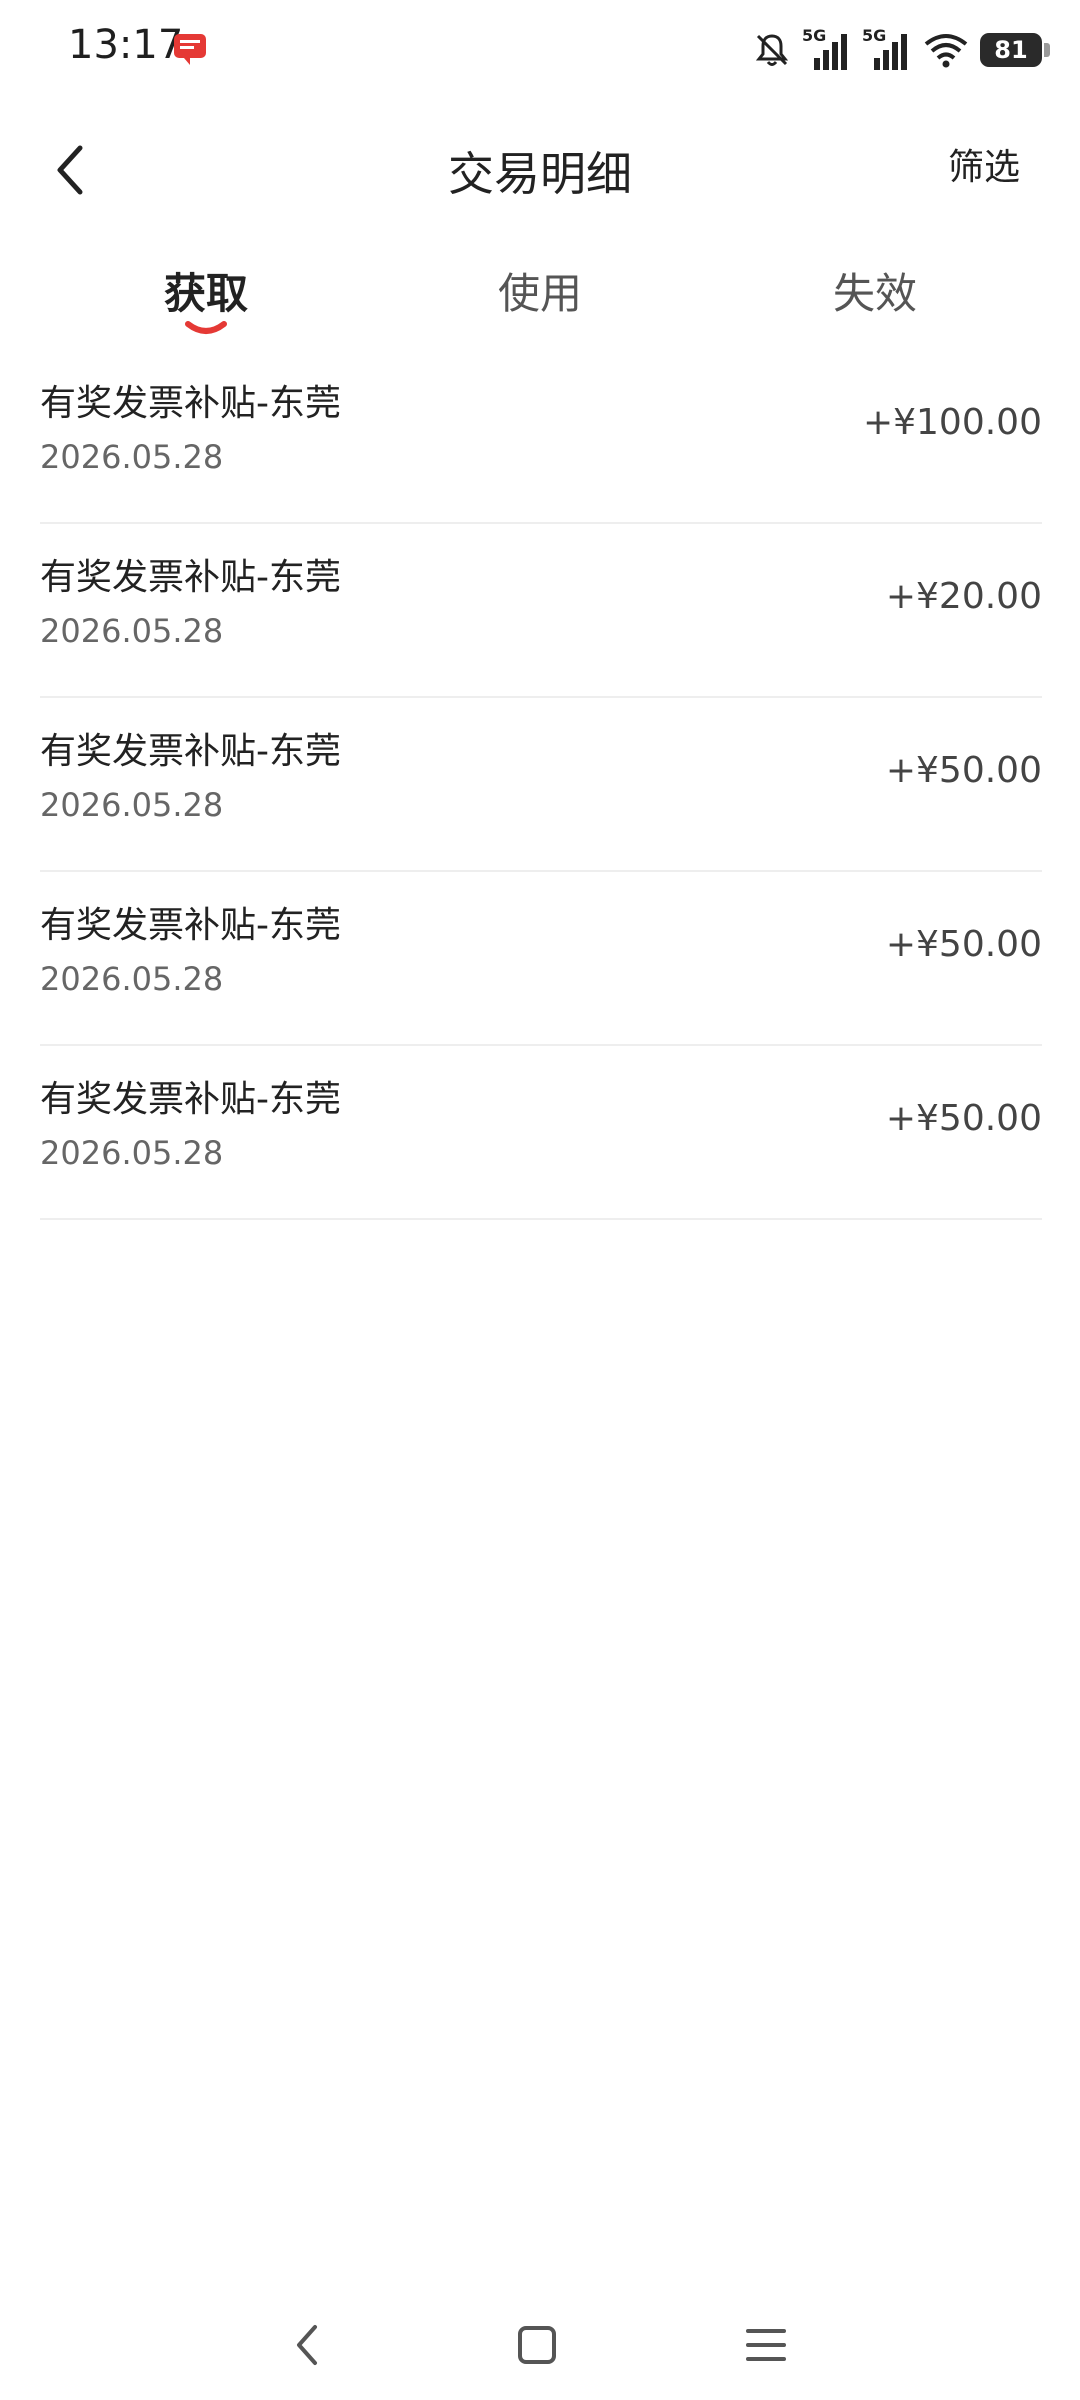 Image resolution: width=1080 pixels, height=2400 pixels. Describe the element at coordinates (875, 290) in the screenshot. I see `tab-expired: 失效` at that location.